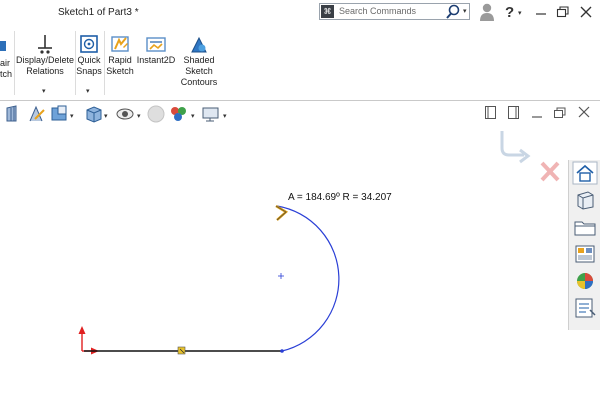 This screenshot has width=600, height=404. Describe the element at coordinates (88, 91) in the screenshot. I see `quick-snaps-dropdown: ▾` at that location.